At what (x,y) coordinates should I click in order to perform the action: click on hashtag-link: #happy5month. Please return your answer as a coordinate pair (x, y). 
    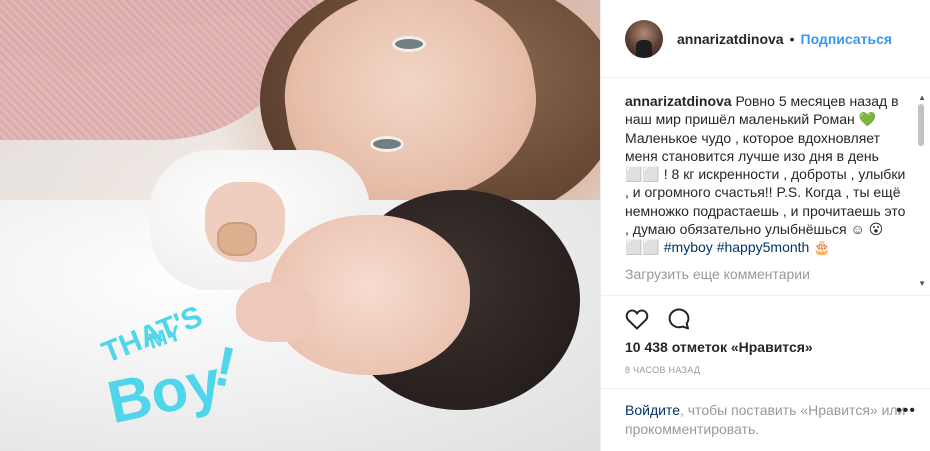
    Looking at the image, I should click on (763, 247).